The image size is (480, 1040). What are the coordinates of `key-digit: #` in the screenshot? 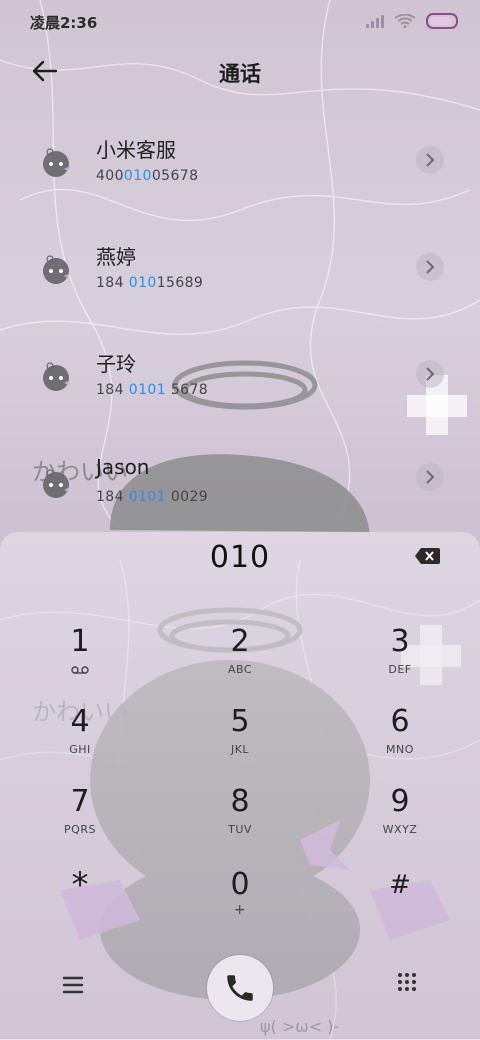 It's located at (400, 885).